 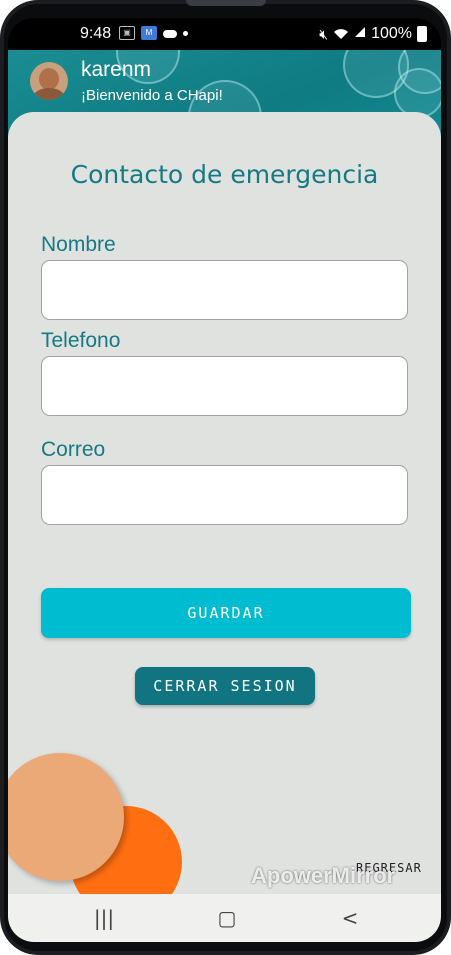 I want to click on name-label: Nombre, so click(x=78, y=244).